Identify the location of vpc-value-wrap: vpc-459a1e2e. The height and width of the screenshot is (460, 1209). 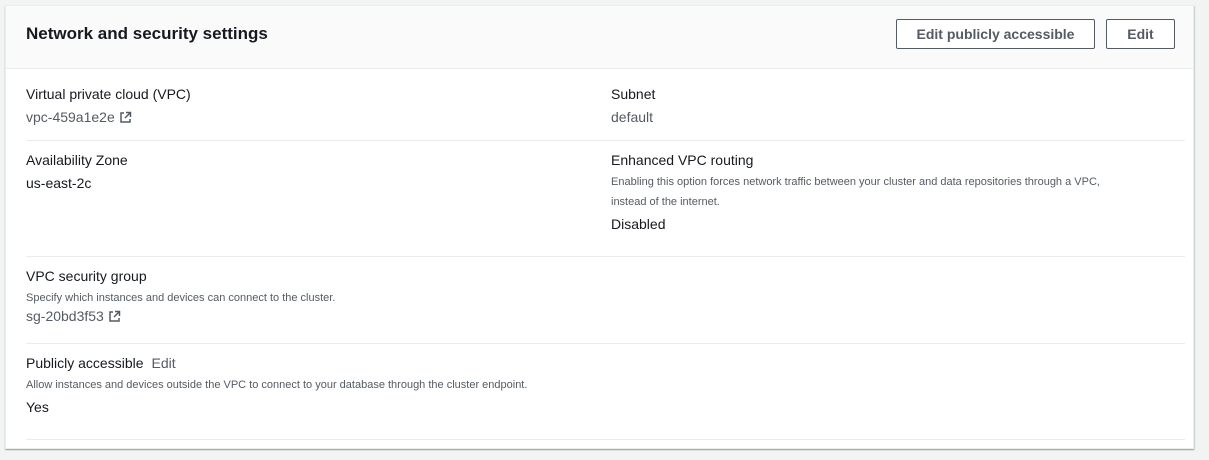
(108, 118).